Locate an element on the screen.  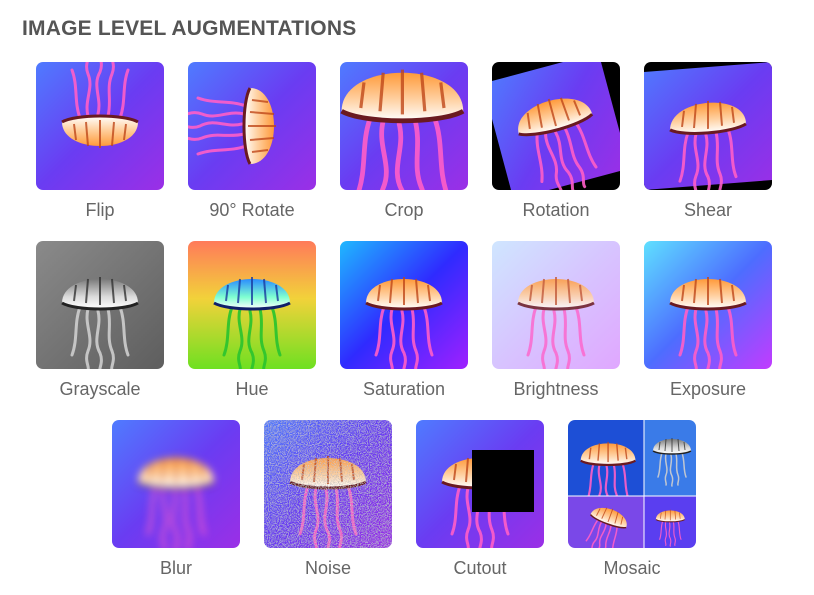
augmentation-card-shear: Shear is located at coordinates (708, 147).